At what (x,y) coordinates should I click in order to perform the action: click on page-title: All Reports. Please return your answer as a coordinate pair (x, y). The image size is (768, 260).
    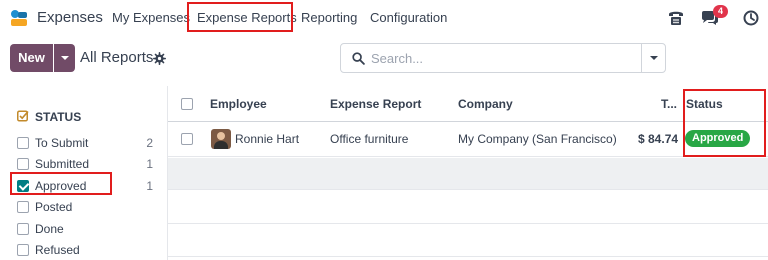
    Looking at the image, I should click on (117, 57).